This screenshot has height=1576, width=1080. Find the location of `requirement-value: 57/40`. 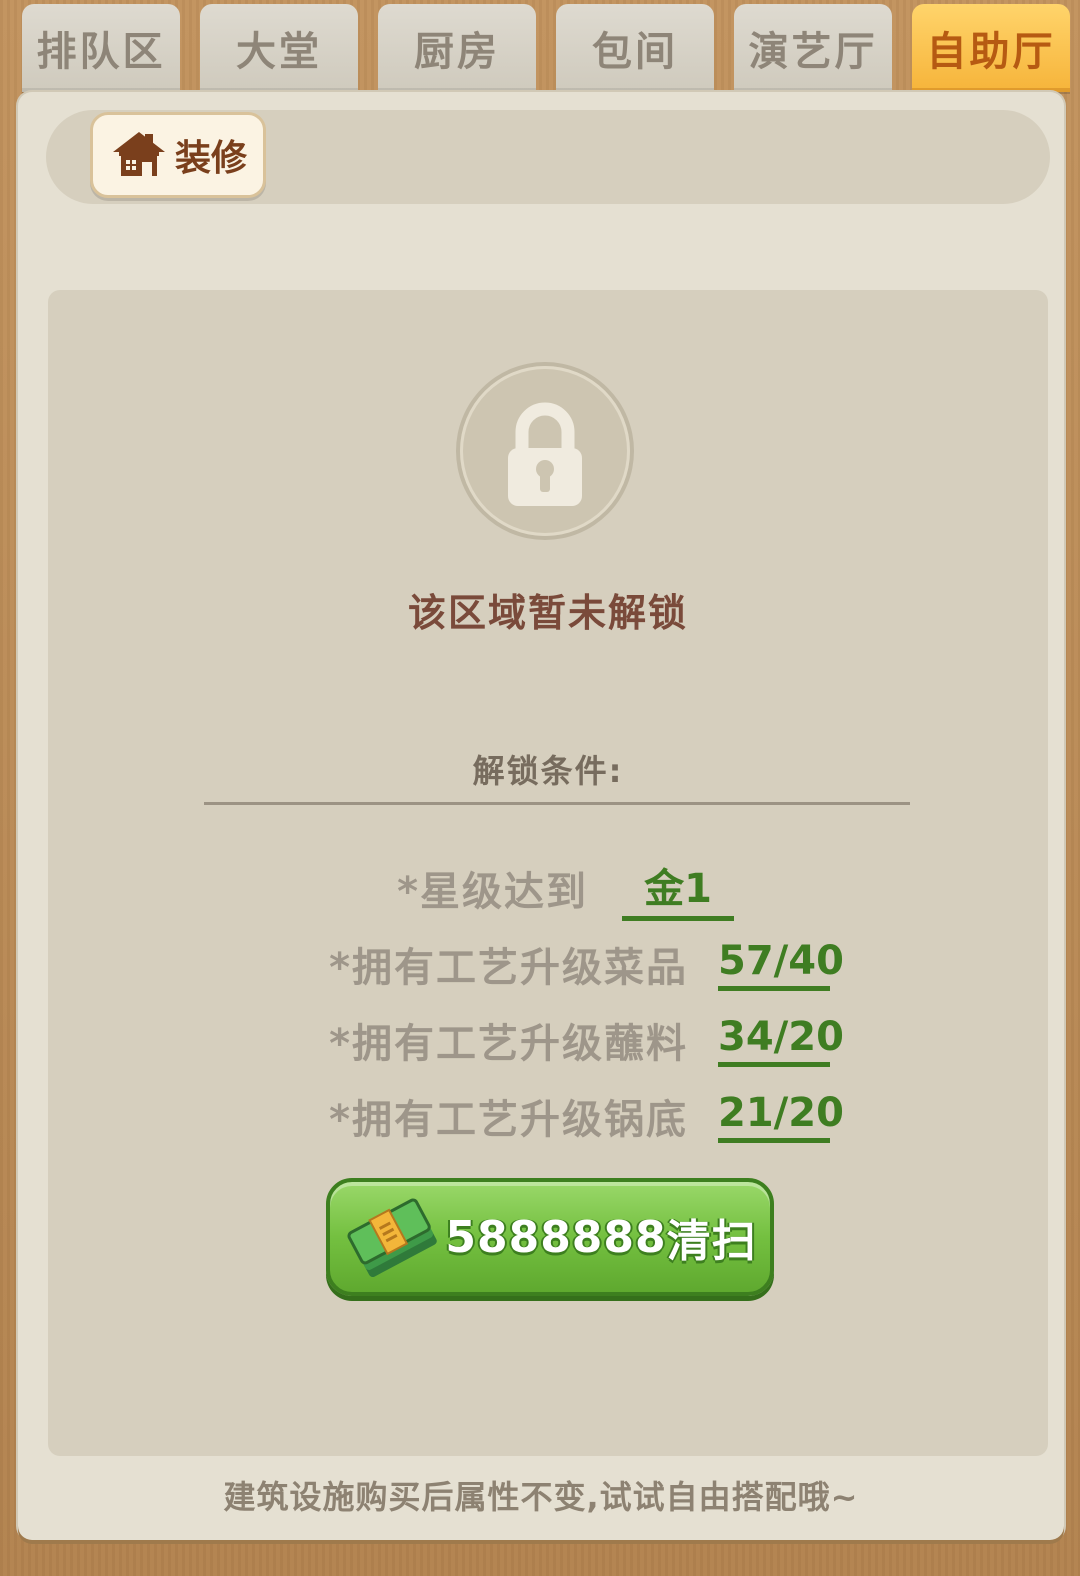

requirement-value: 57/40 is located at coordinates (781, 964).